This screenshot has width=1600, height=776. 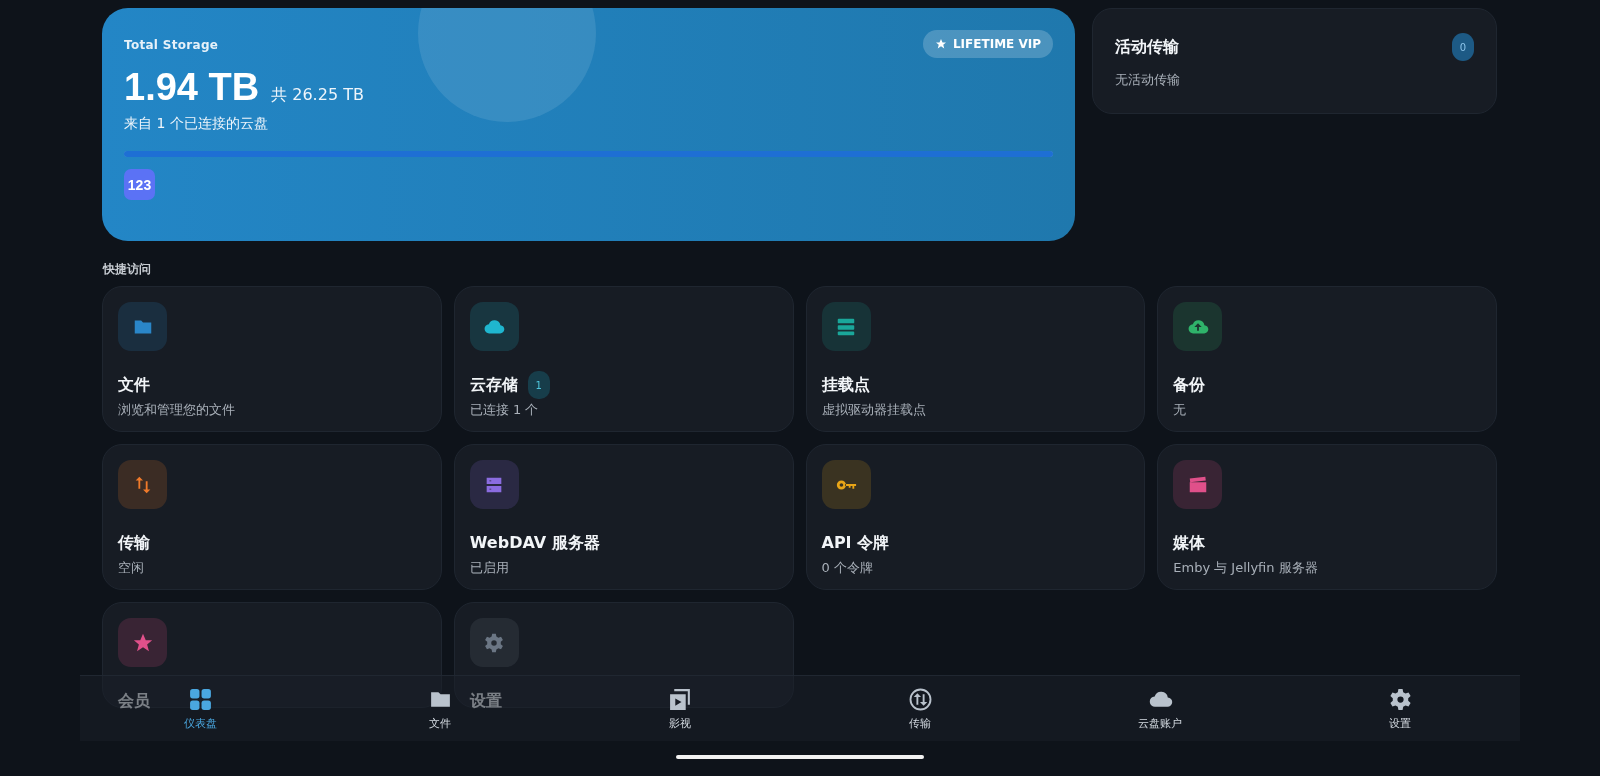 I want to click on card-subtitle: 0 个令牌, so click(x=847, y=568).